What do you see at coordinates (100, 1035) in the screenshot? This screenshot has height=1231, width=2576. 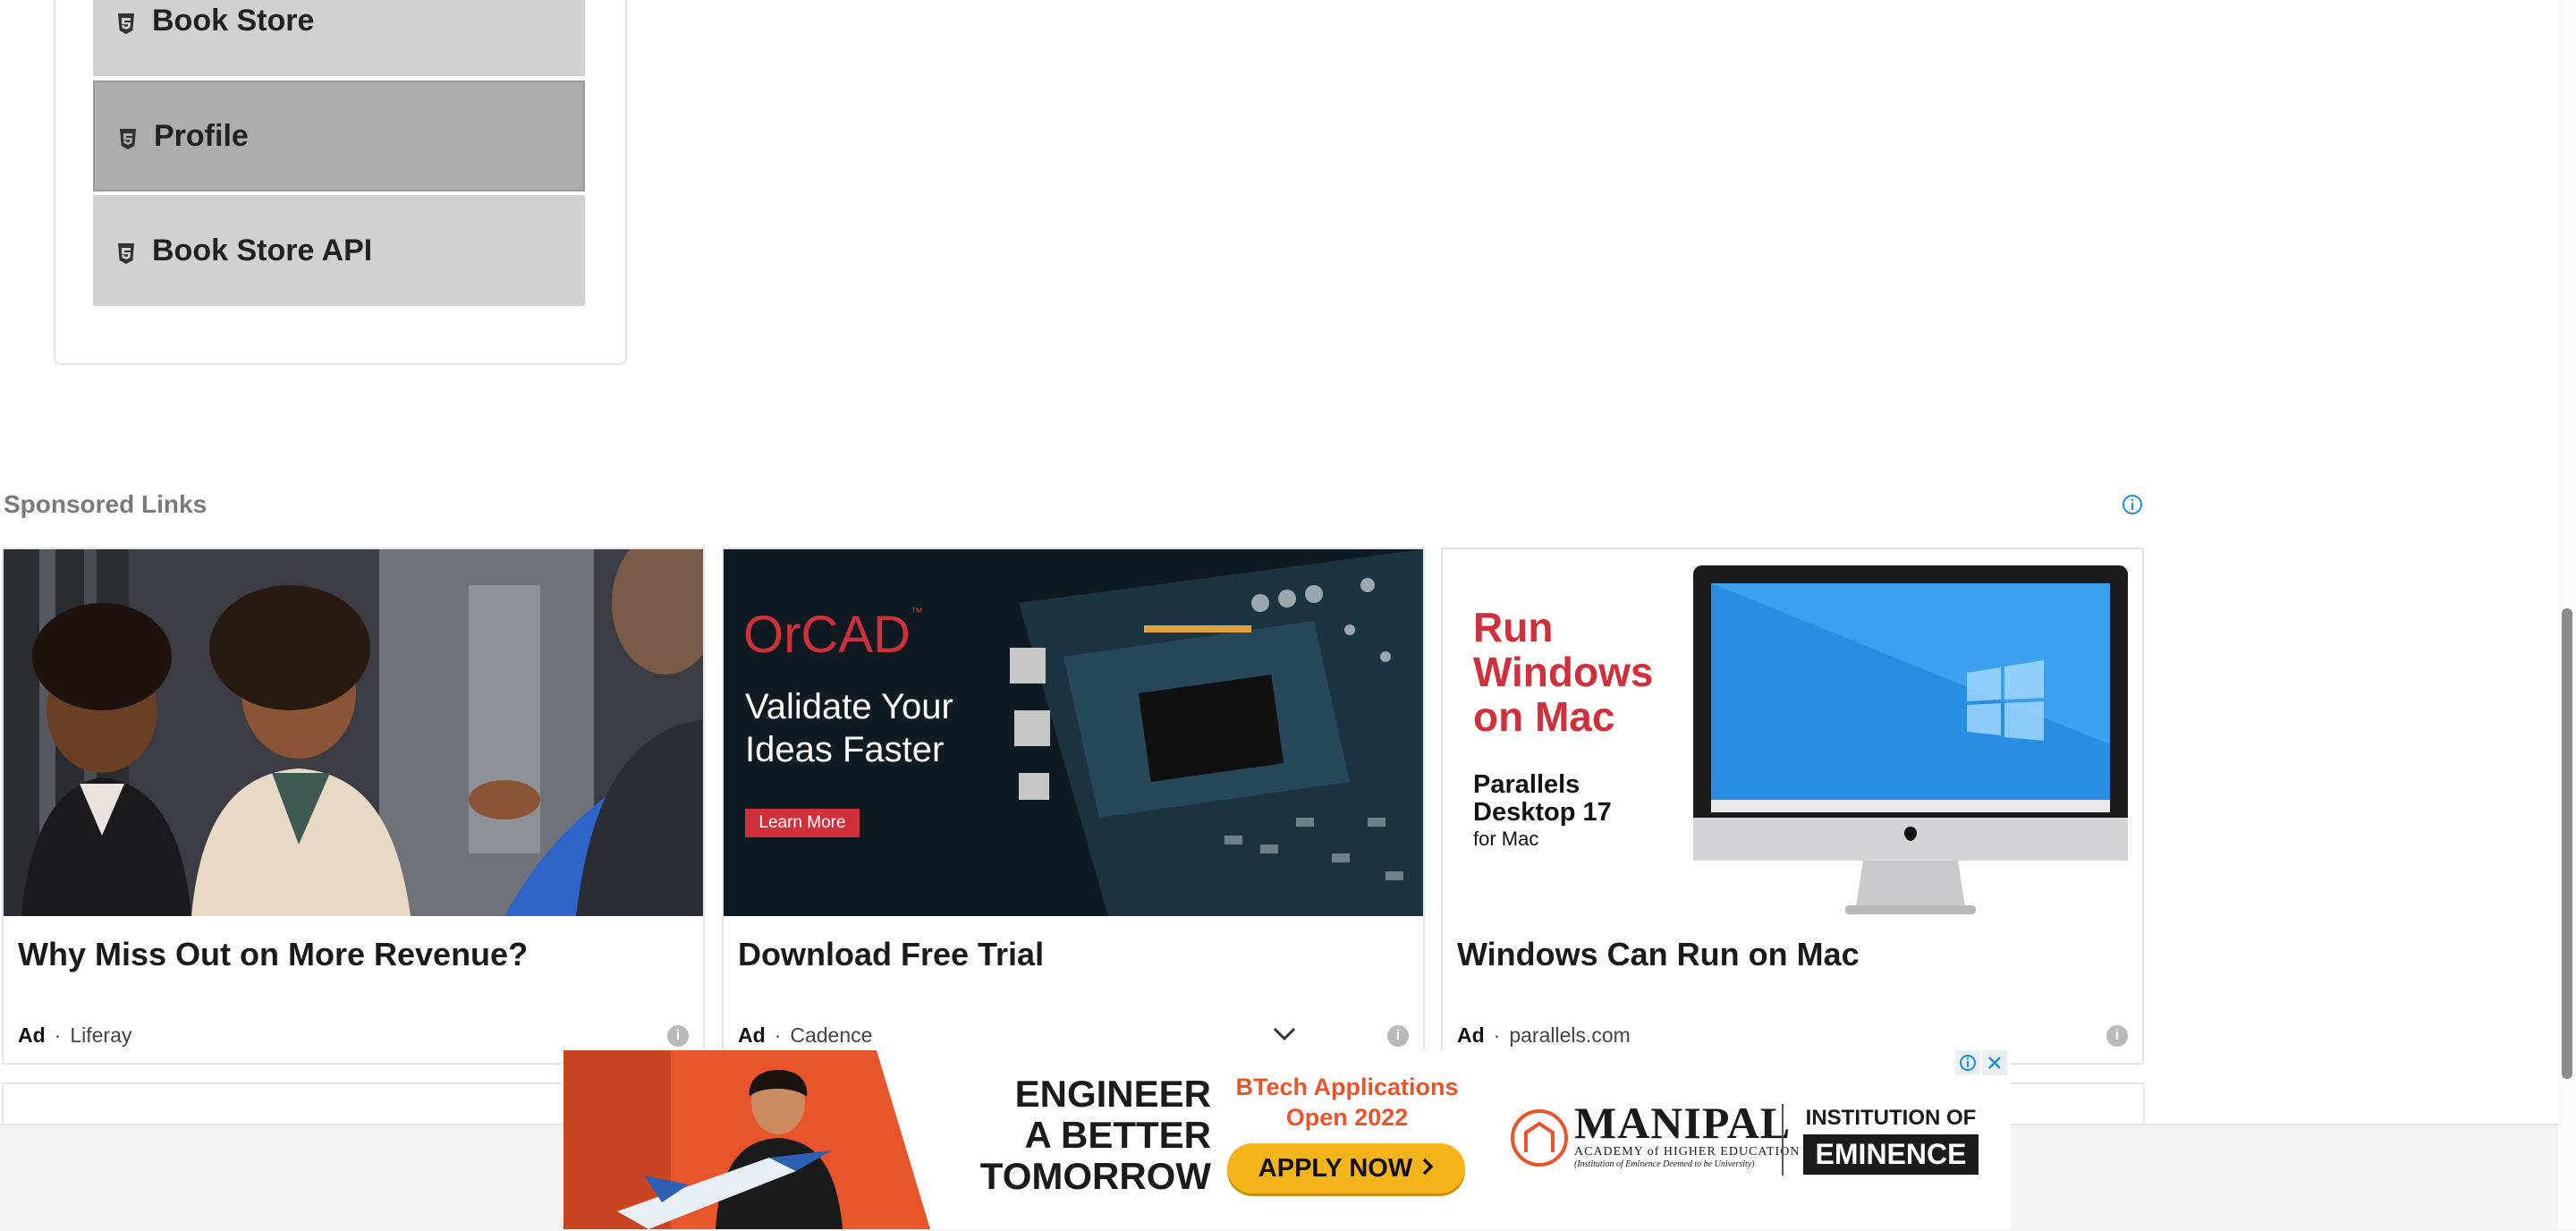 I see `ad-source: Liferay` at bounding box center [100, 1035].